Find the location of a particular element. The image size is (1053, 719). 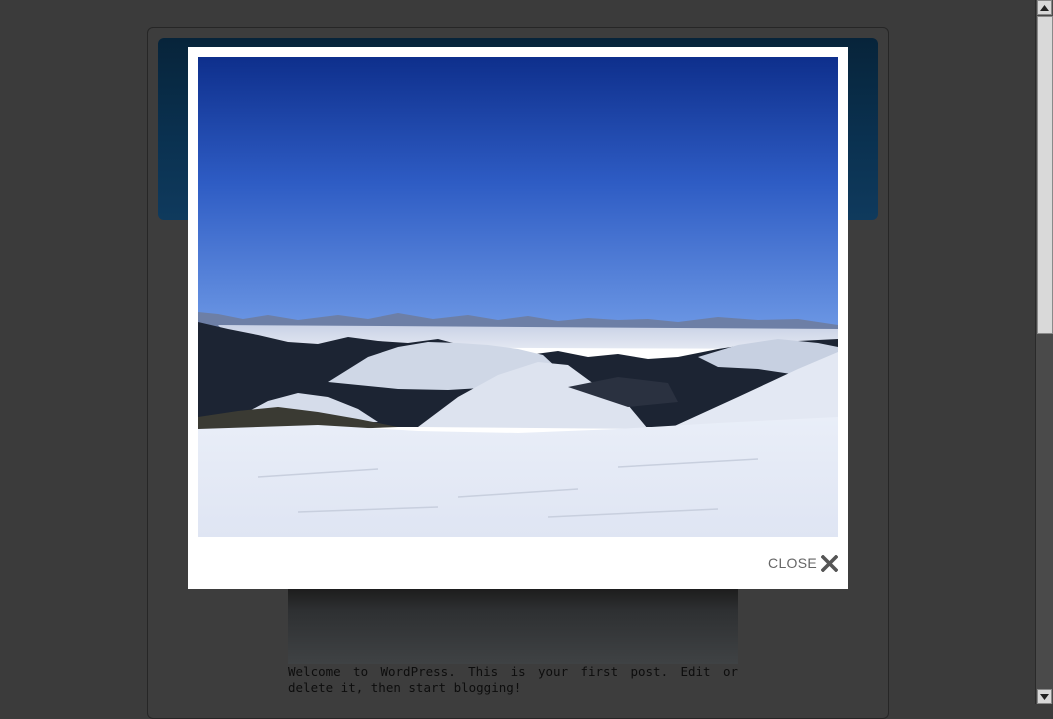

scrollbar-thumb is located at coordinates (1045, 175).